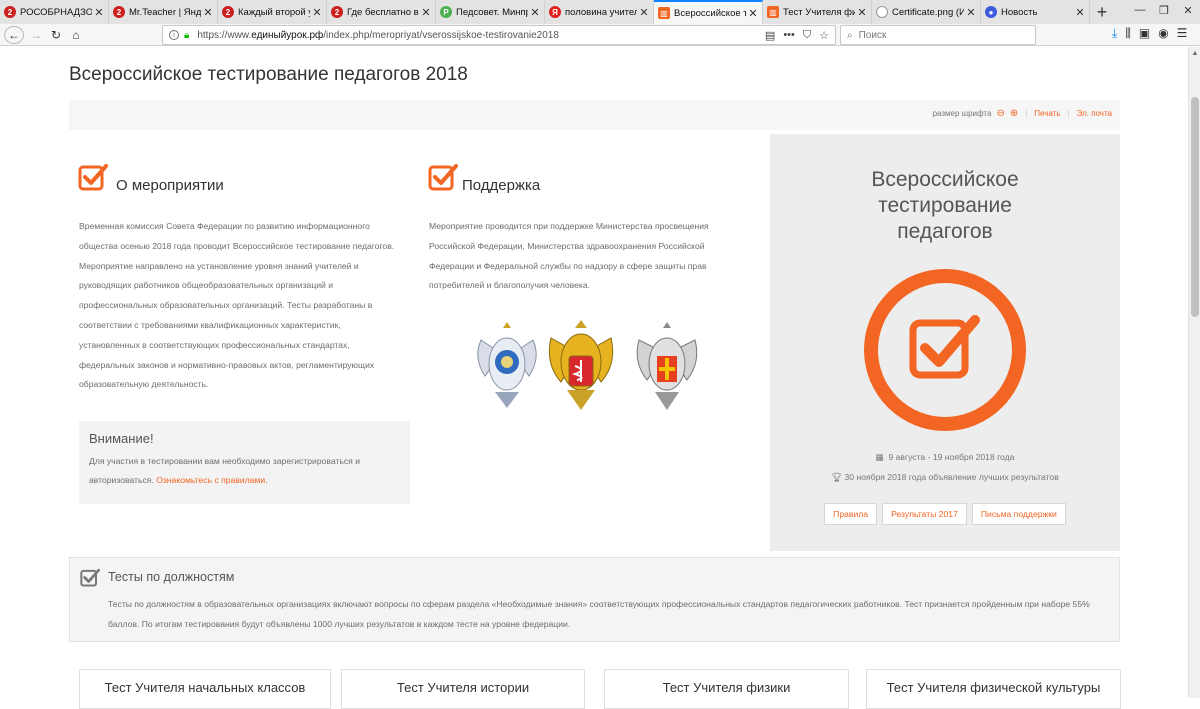  I want to click on browser-tab: 2 Где бесплатно взять✕, so click(381, 12).